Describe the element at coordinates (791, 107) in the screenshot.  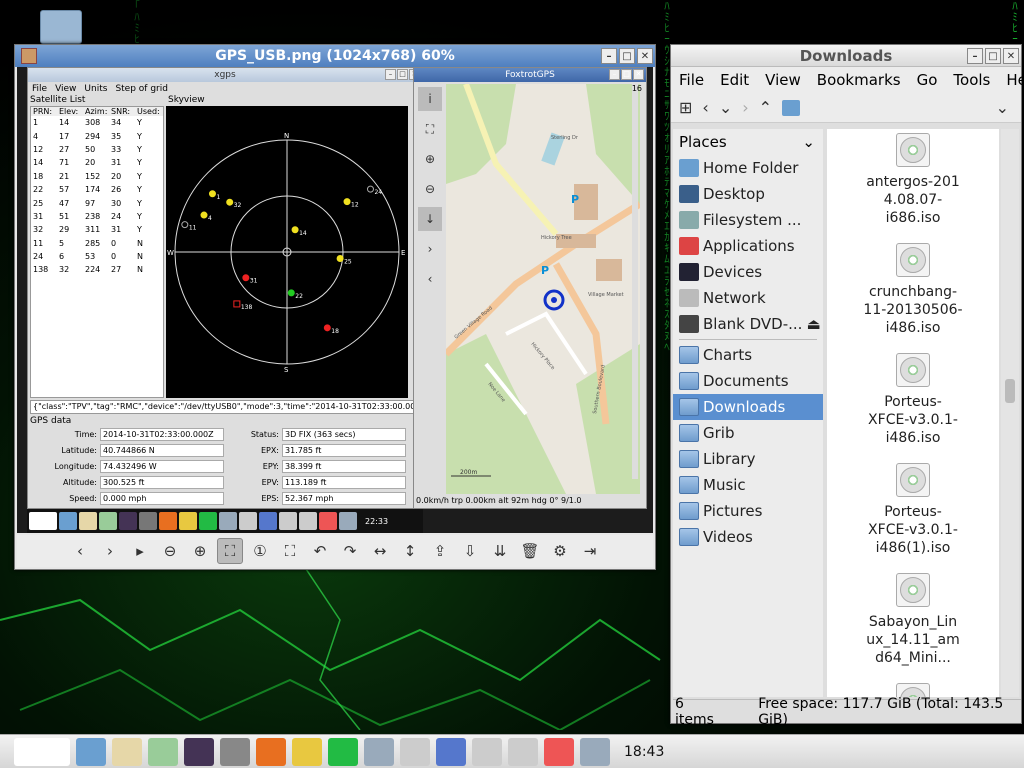
I see `home-icon` at that location.